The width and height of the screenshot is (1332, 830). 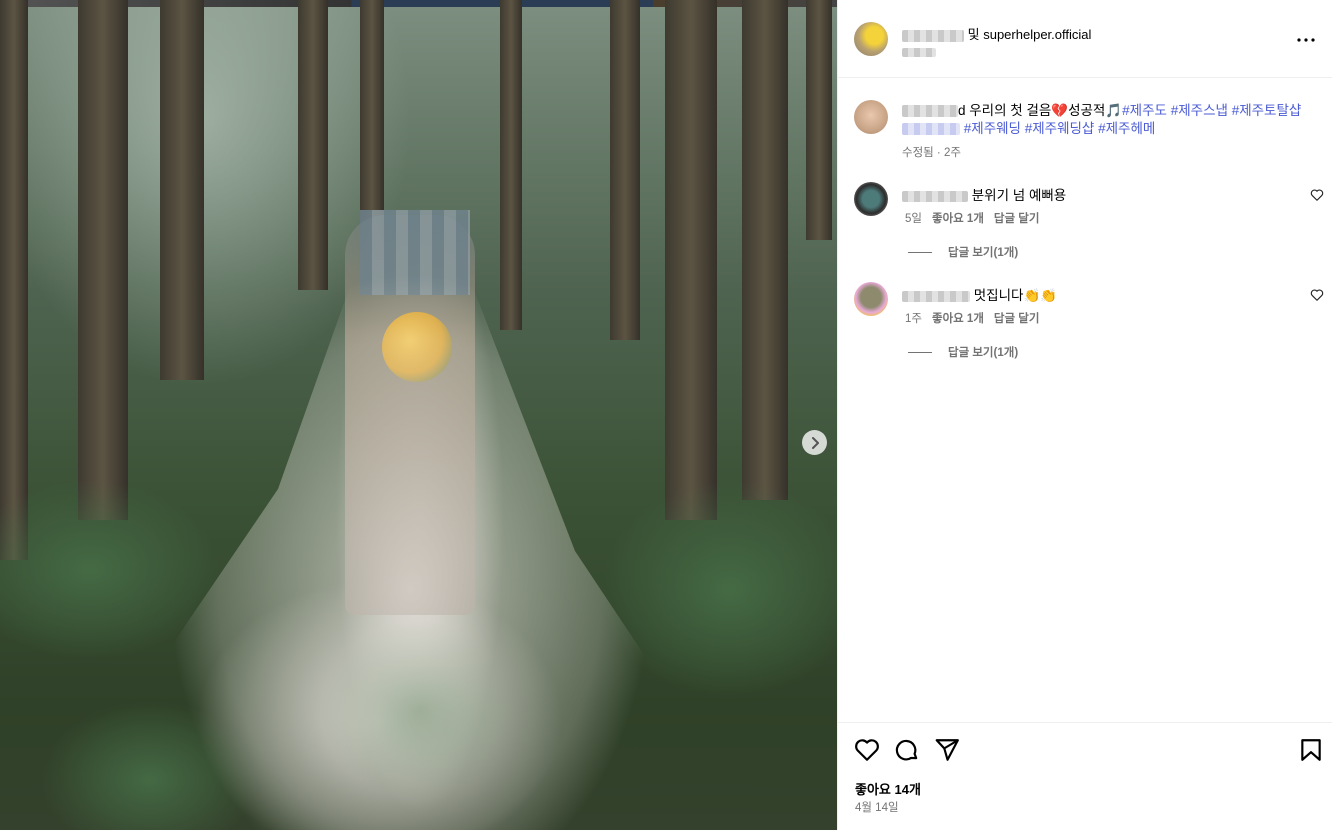 I want to click on redacted-text, so click(x=919, y=53).